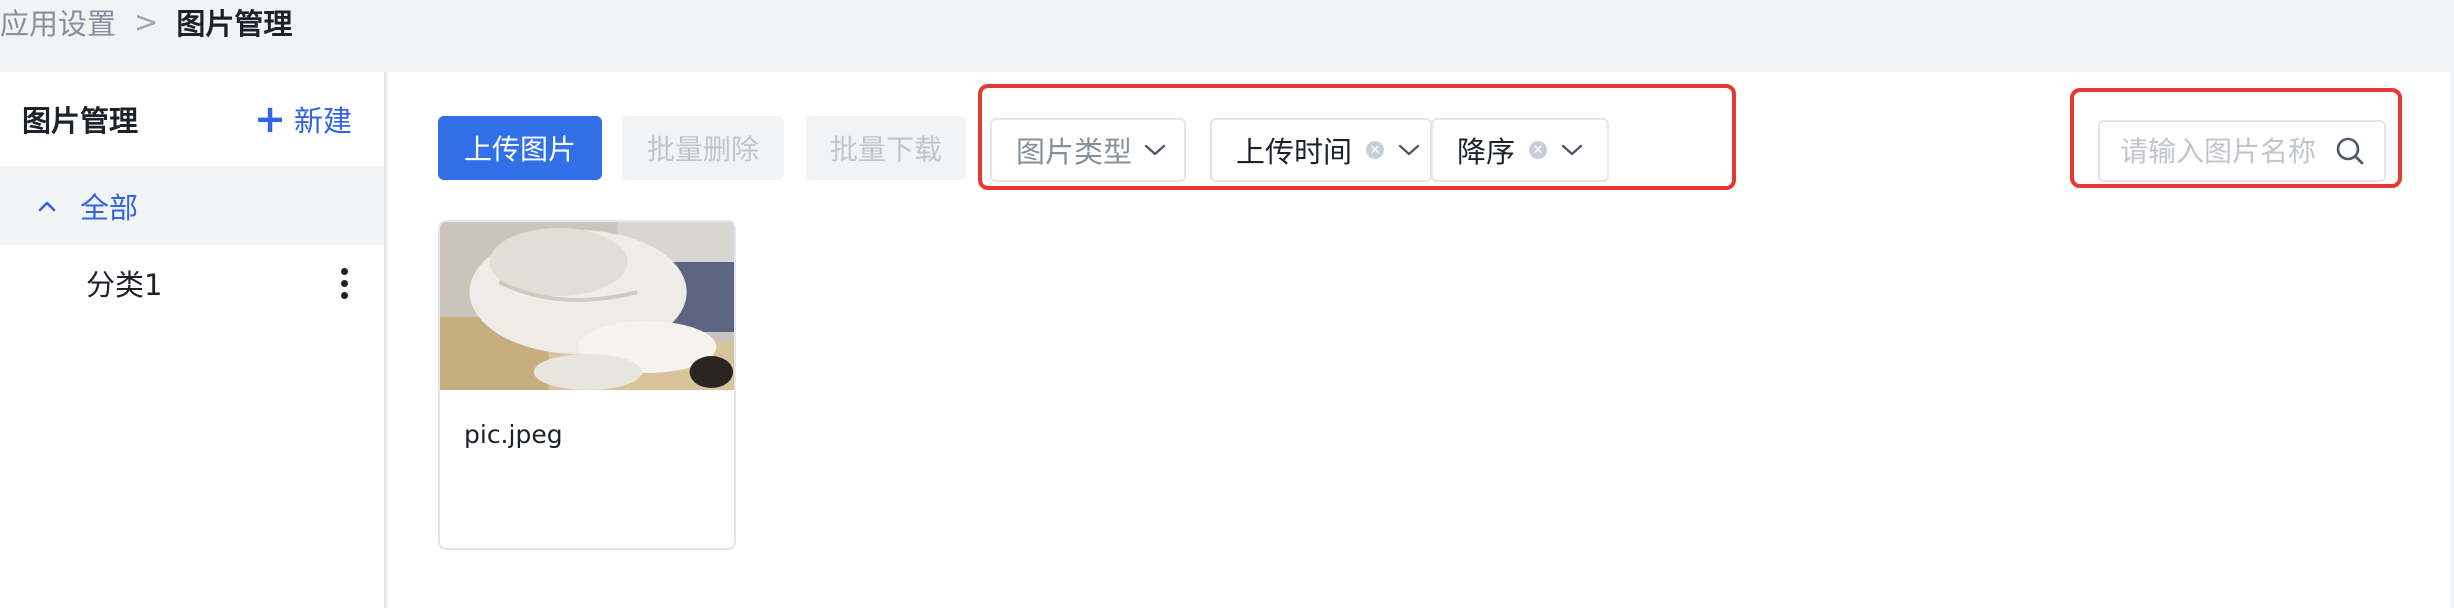  What do you see at coordinates (47, 206) in the screenshot?
I see `caret-up-icon` at bounding box center [47, 206].